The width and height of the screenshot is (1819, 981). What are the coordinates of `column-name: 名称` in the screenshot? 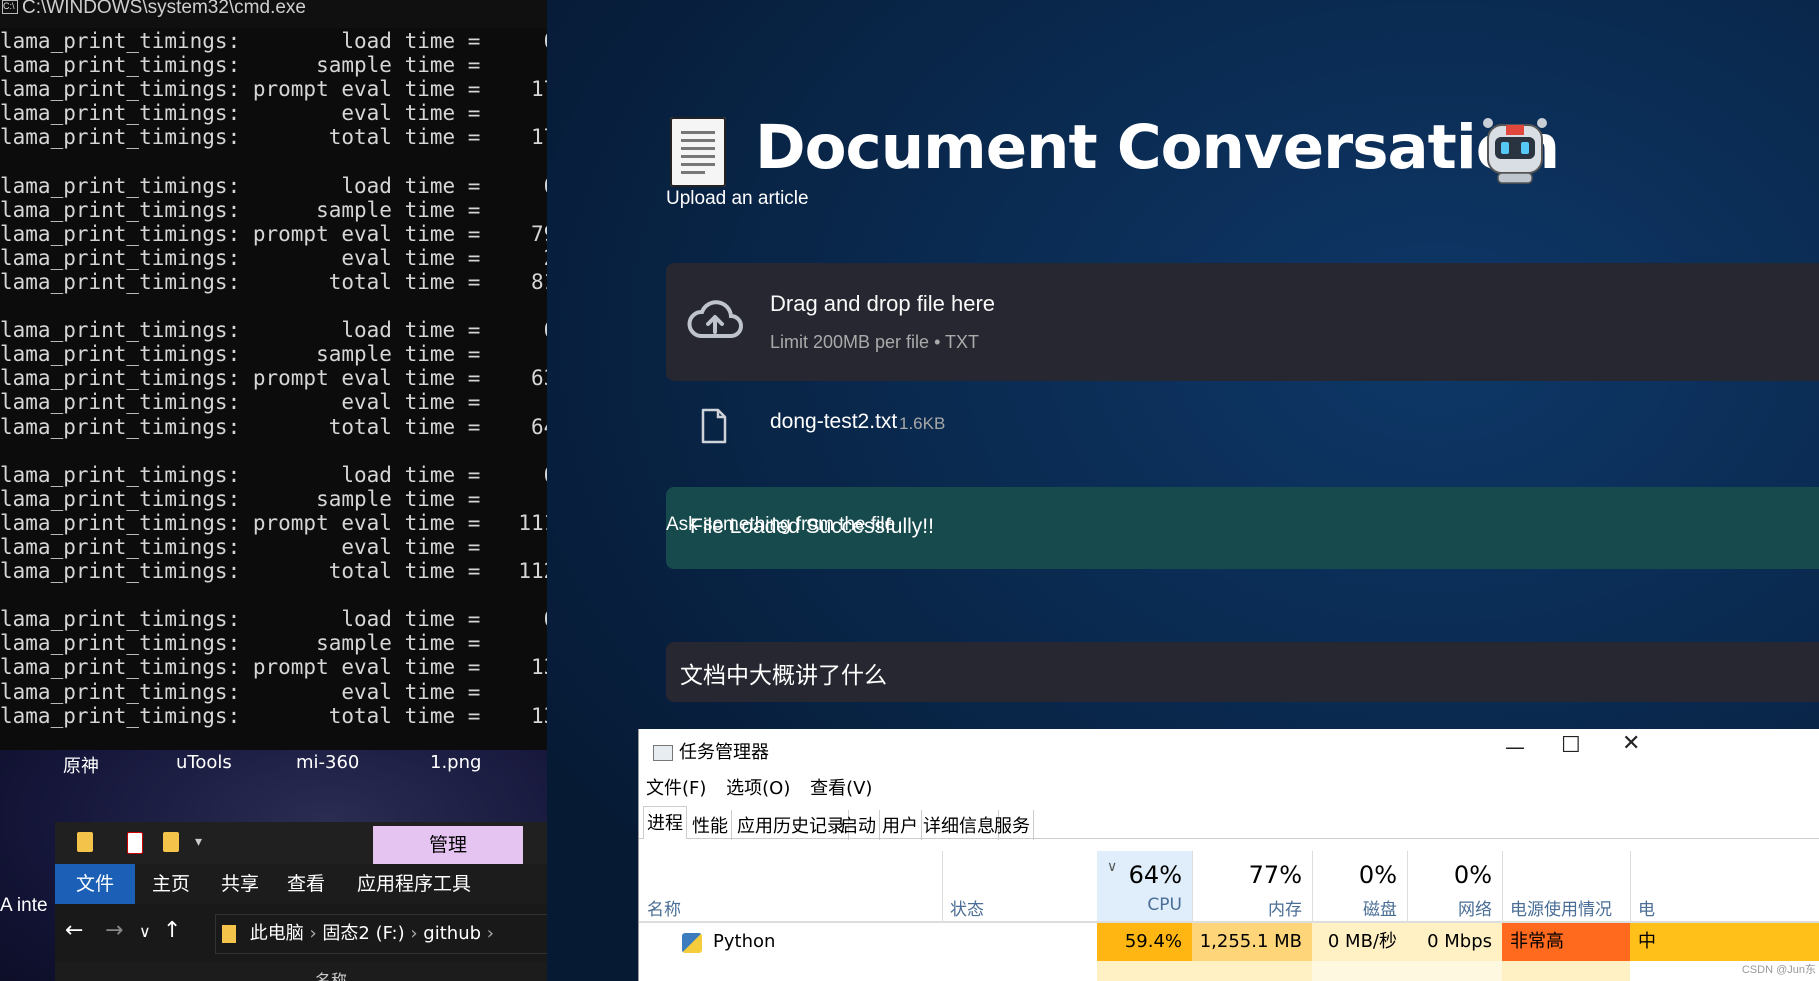 It's located at (791, 886).